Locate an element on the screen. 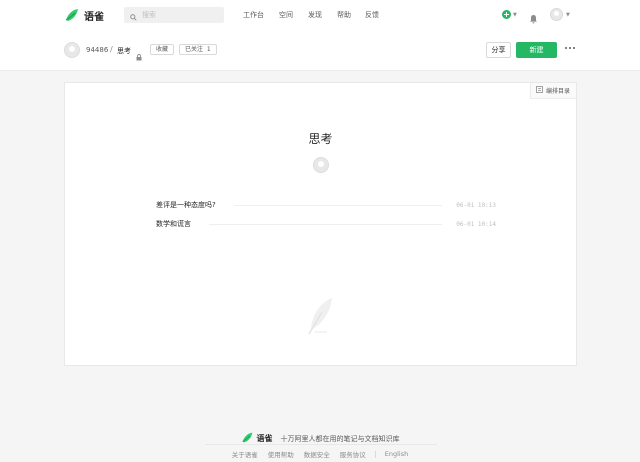 This screenshot has height=462, width=640. nav-feedback: 反馈 is located at coordinates (372, 15).